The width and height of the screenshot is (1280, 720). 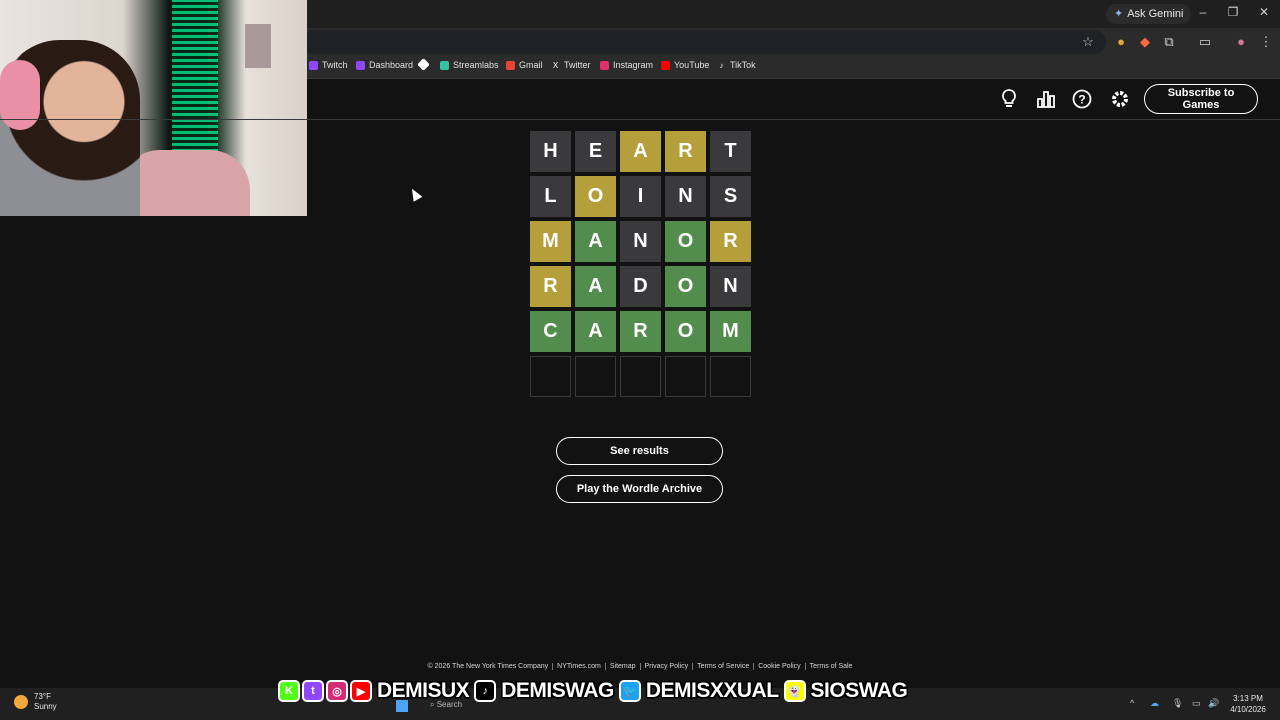 I want to click on microphone-icon: 🎙, so click(x=1177, y=703).